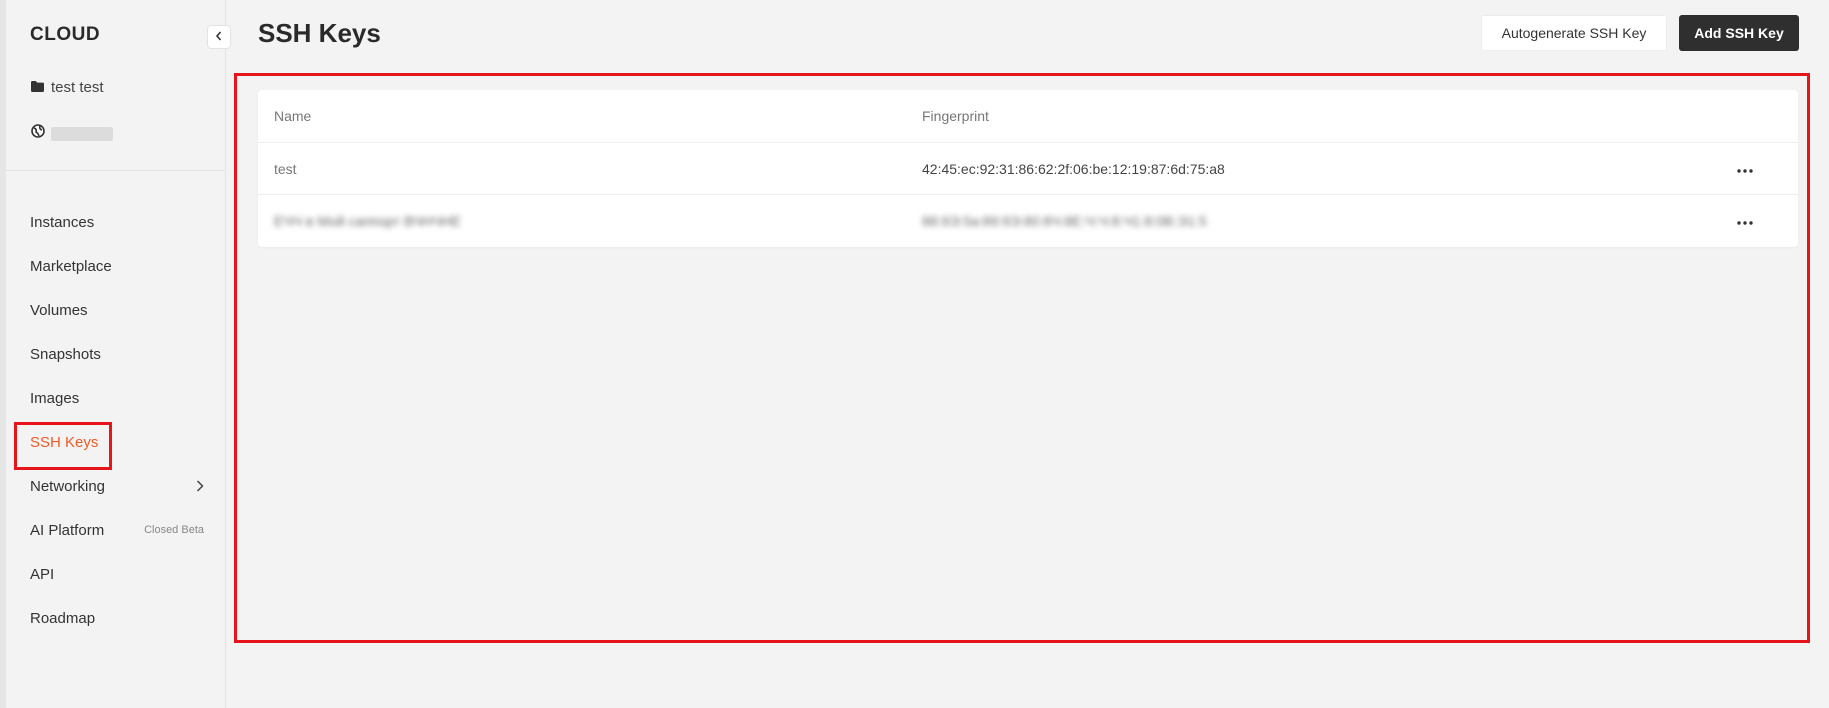  What do you see at coordinates (174, 530) in the screenshot?
I see `closed-beta-badge: Closed Beta` at bounding box center [174, 530].